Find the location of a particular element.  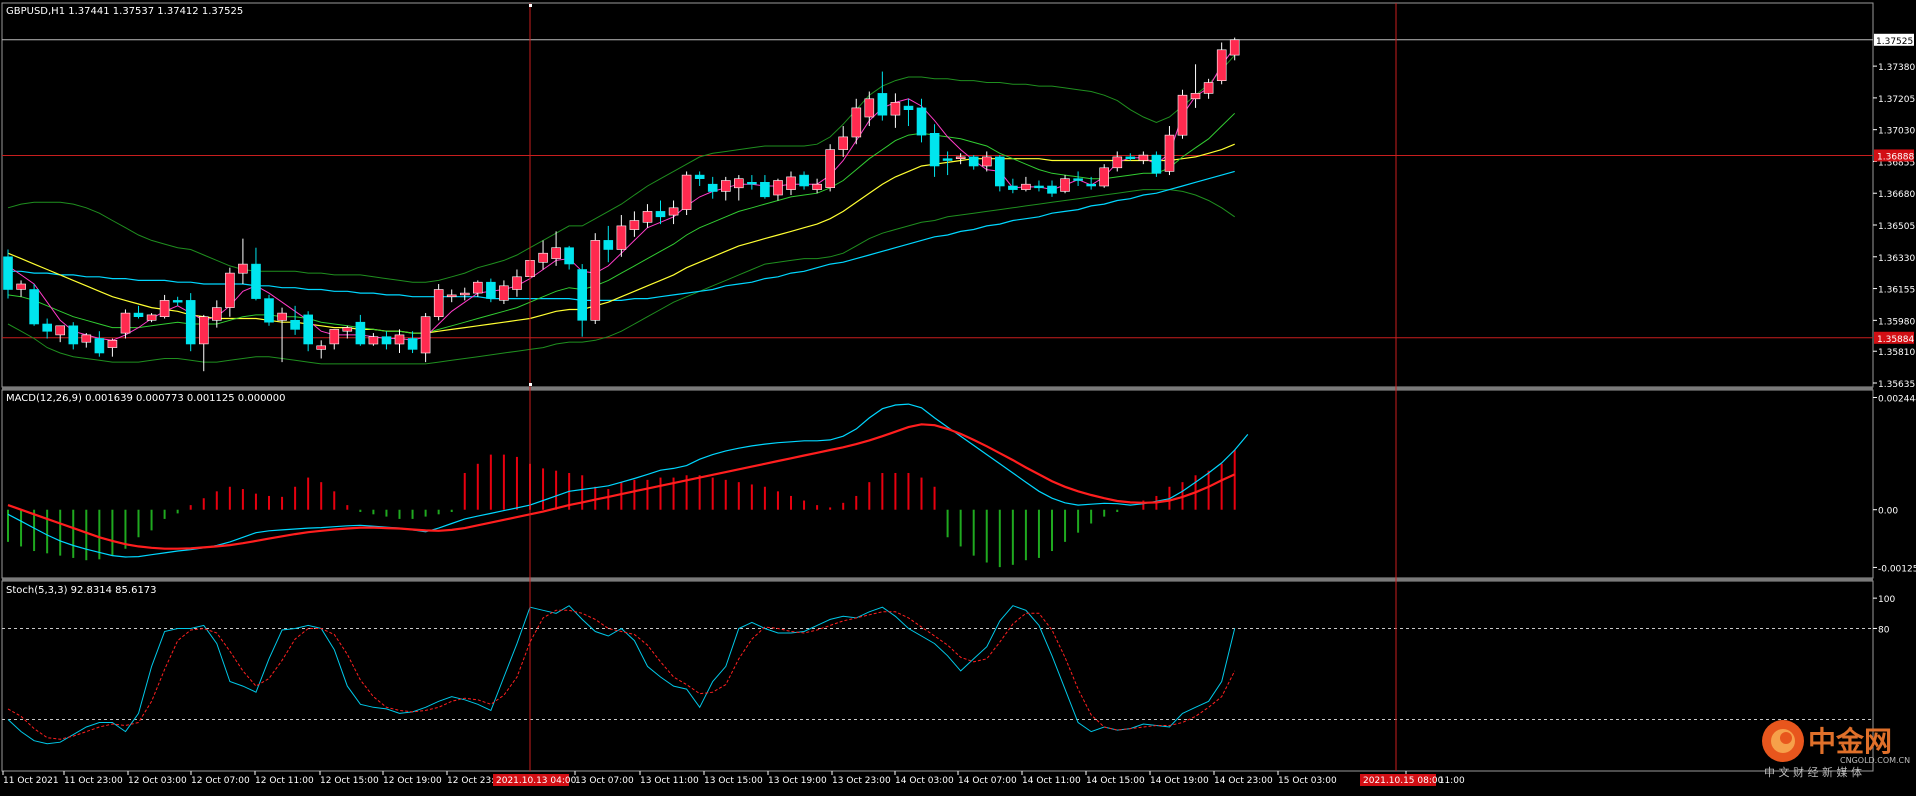

crosshair-handle-top is located at coordinates (530, 5).